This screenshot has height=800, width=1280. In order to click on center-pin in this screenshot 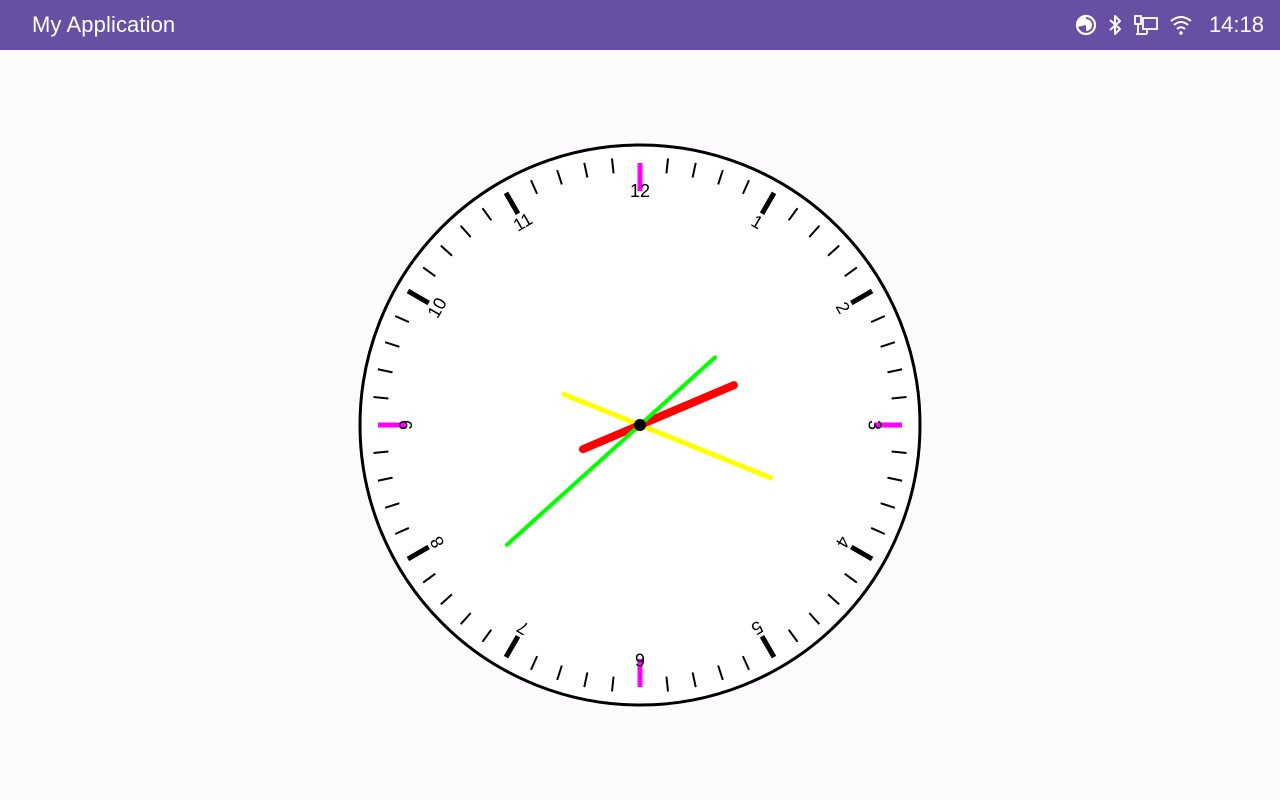, I will do `click(640, 425)`.